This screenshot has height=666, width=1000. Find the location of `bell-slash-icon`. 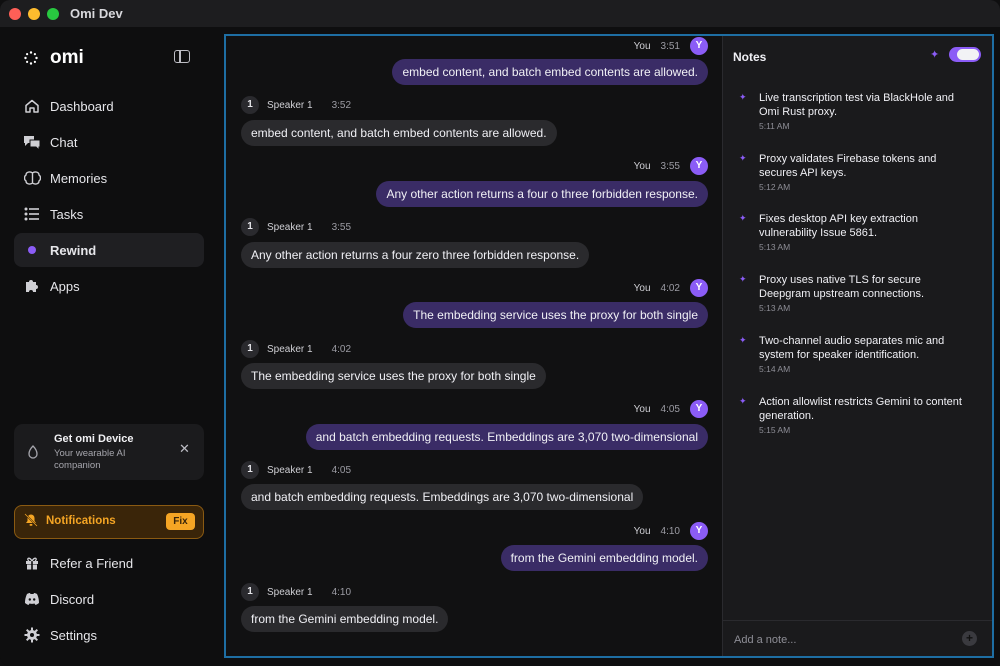

bell-slash-icon is located at coordinates (31, 521).